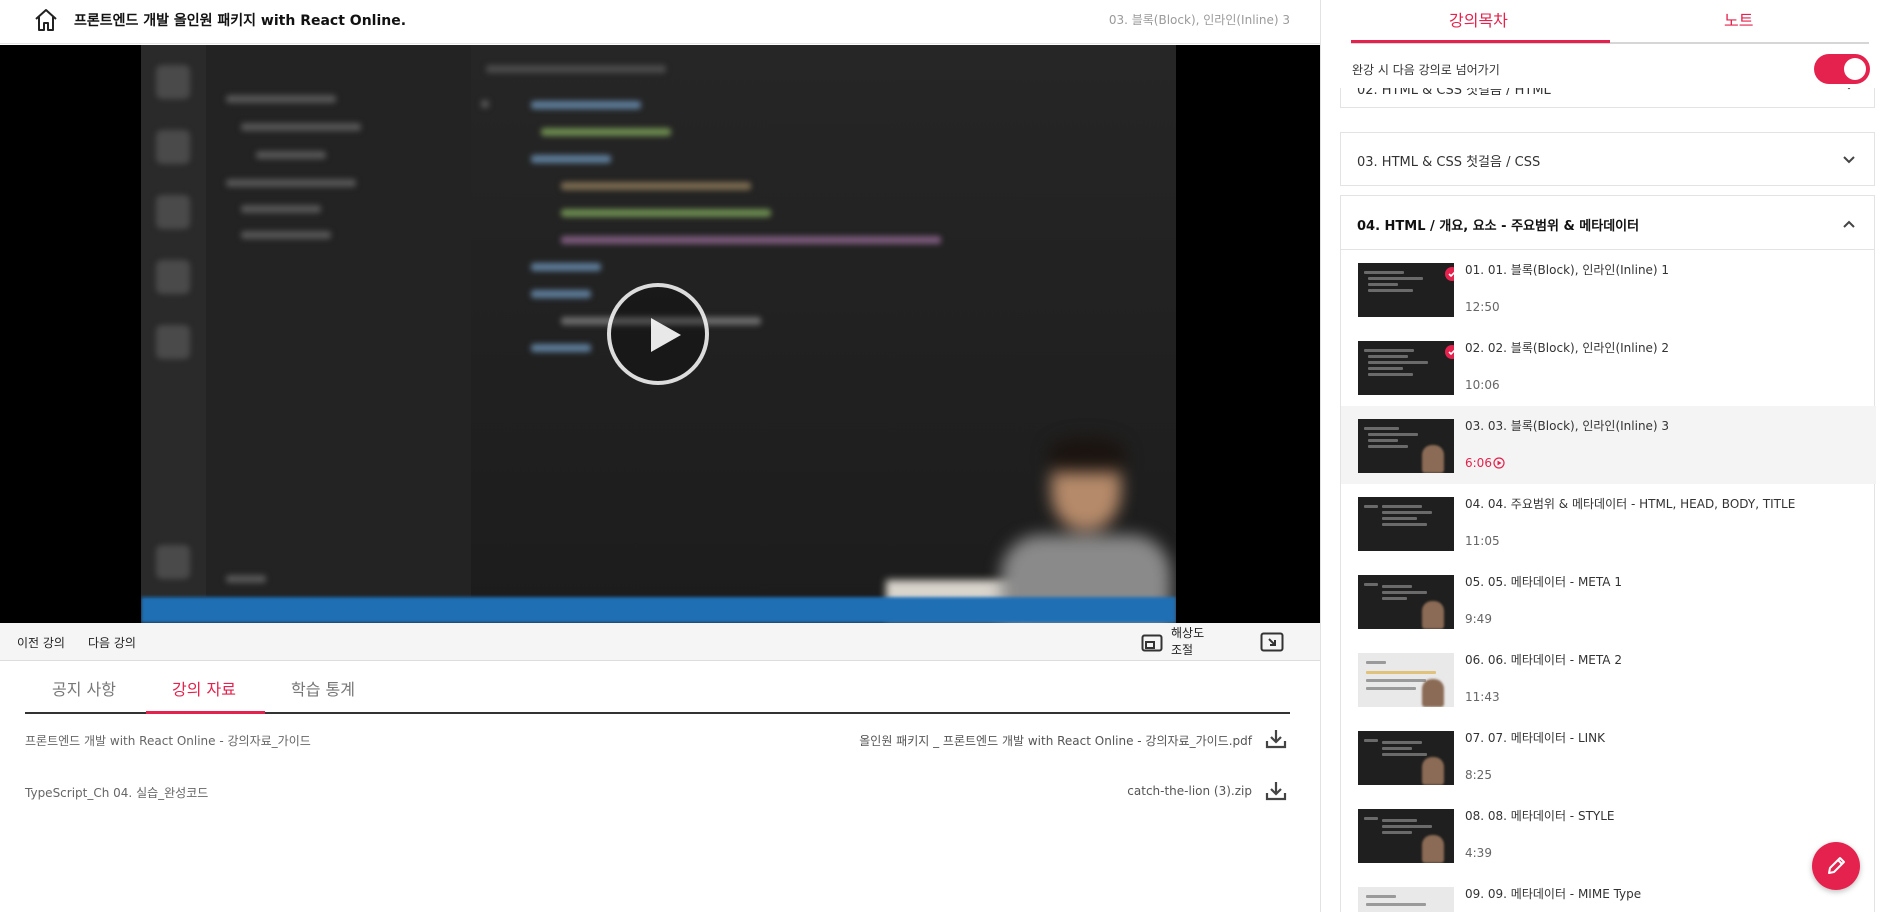 The image size is (1896, 912). What do you see at coordinates (1849, 225) in the screenshot?
I see `chevron-up-icon` at bounding box center [1849, 225].